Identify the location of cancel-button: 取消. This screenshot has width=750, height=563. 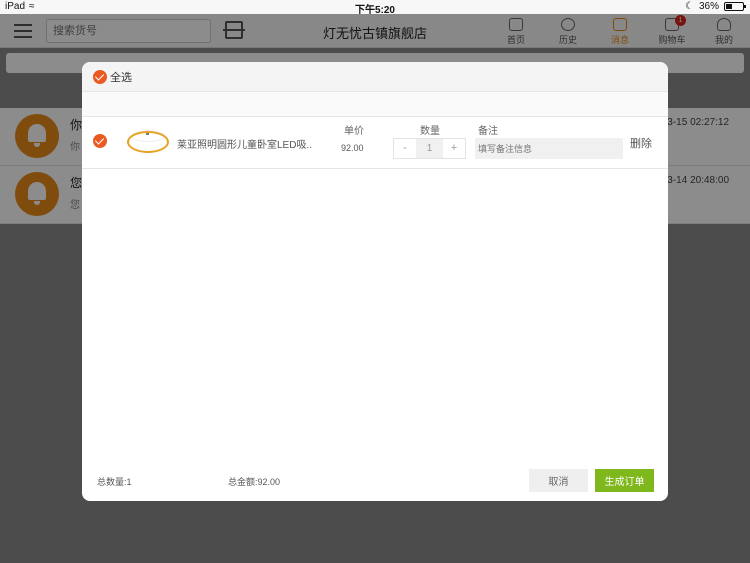
(558, 480).